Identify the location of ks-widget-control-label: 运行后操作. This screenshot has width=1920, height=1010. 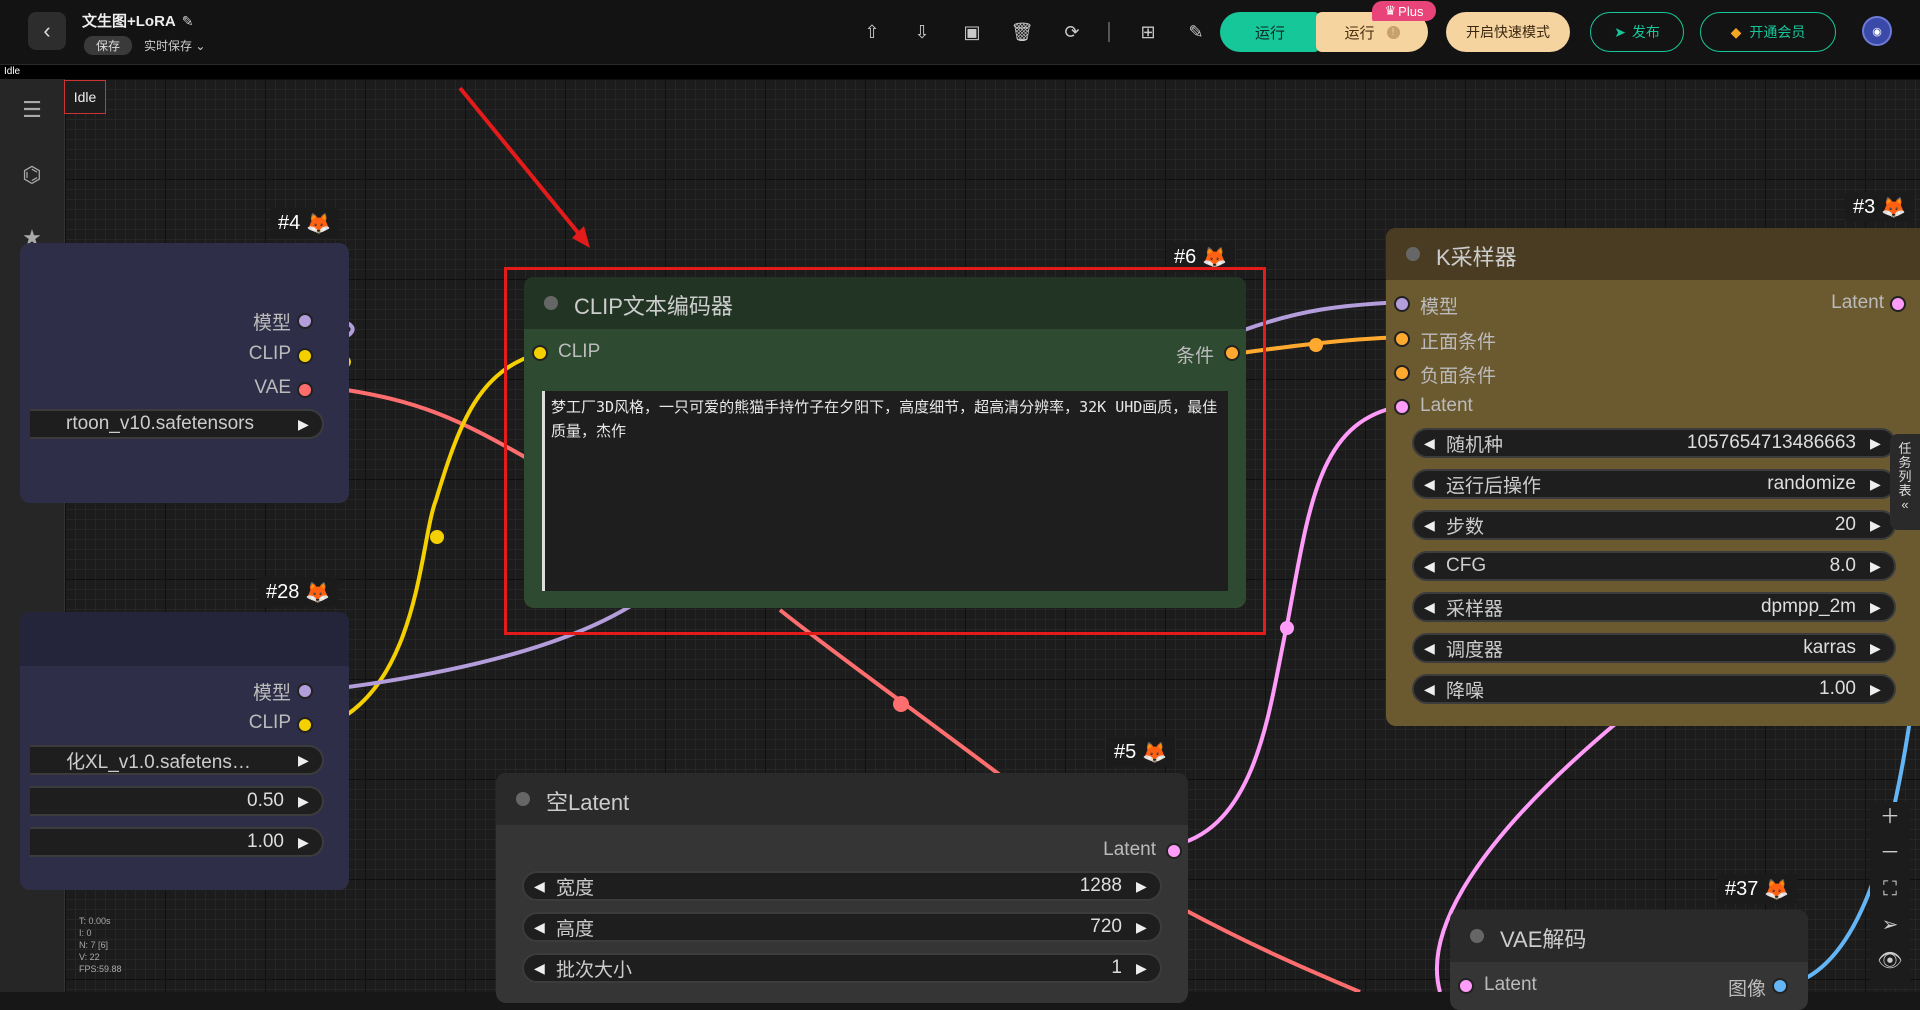
(1494, 486).